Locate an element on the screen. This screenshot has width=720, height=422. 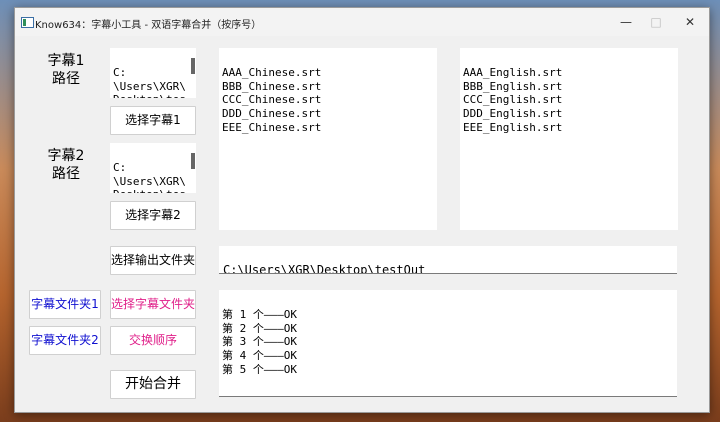
subtitle2-path-field: C: \Users\XGR\ Desktop\tes t\222字幕合 is located at coordinates (153, 168).